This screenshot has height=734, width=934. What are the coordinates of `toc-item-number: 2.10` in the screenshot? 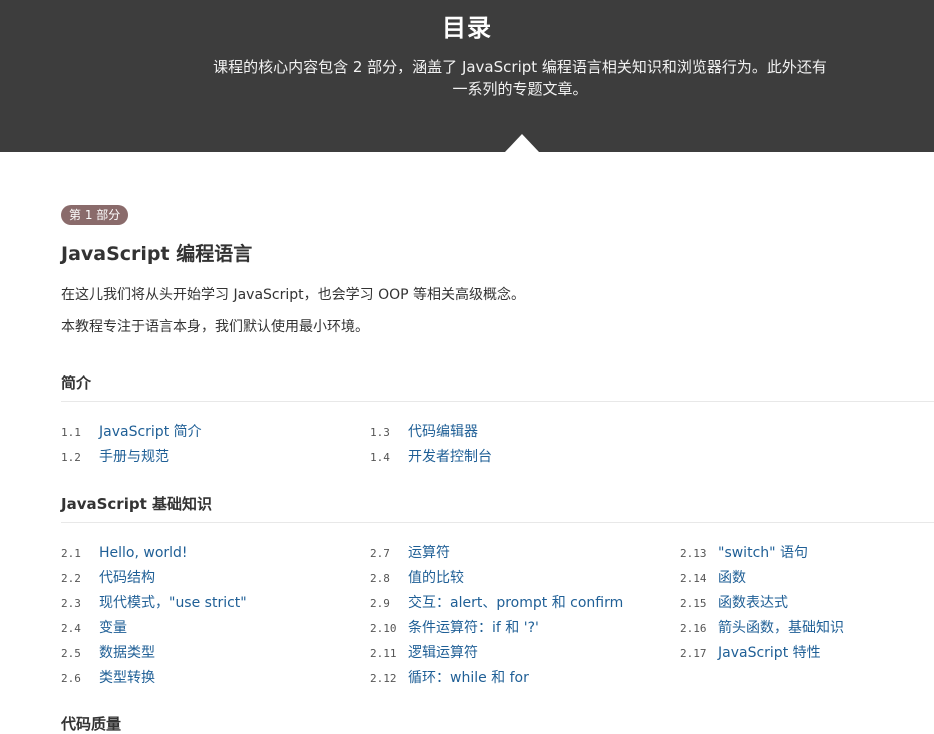 It's located at (383, 628).